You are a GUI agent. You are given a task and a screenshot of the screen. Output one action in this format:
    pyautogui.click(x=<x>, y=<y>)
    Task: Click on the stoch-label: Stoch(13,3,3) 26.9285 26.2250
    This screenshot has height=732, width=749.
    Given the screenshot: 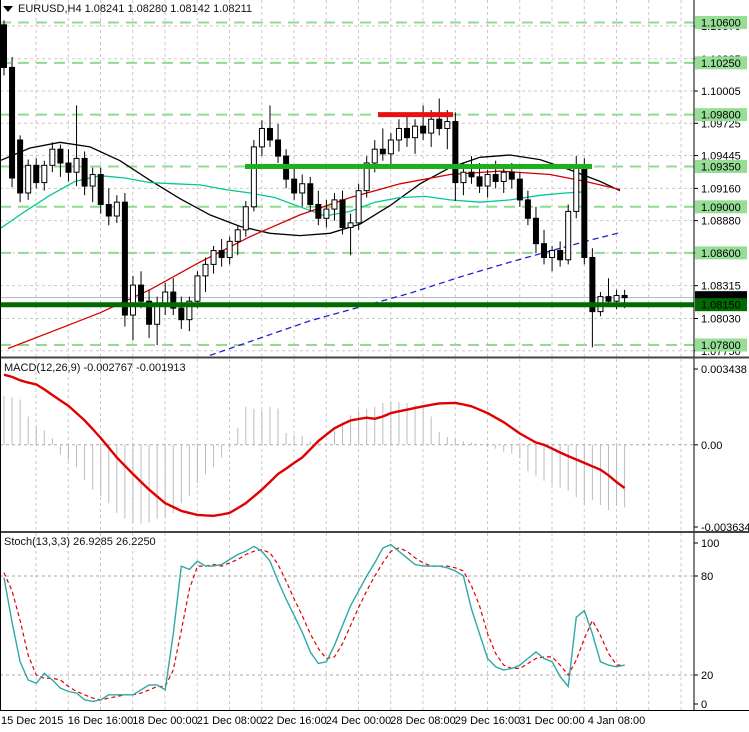 What is the action you would take?
    pyautogui.click(x=80, y=542)
    